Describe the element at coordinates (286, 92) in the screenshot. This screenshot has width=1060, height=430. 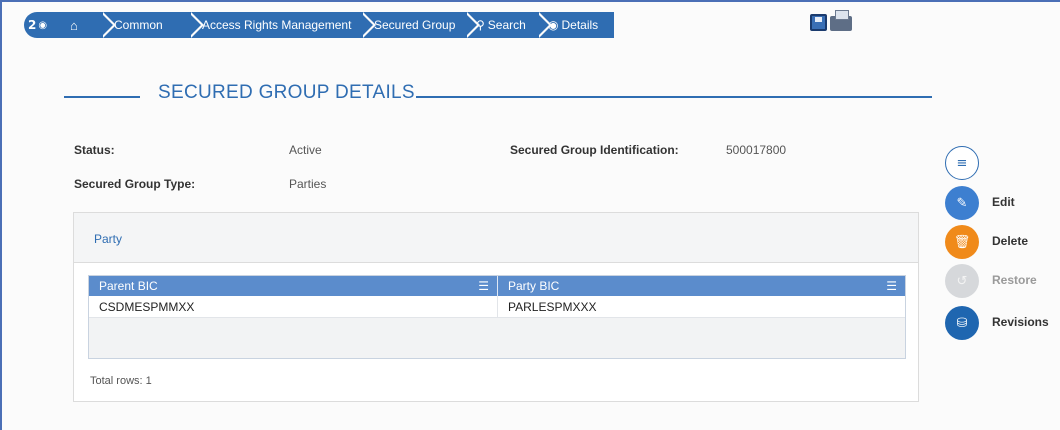
I see `page-title: SECURED GROUP DETAILS` at that location.